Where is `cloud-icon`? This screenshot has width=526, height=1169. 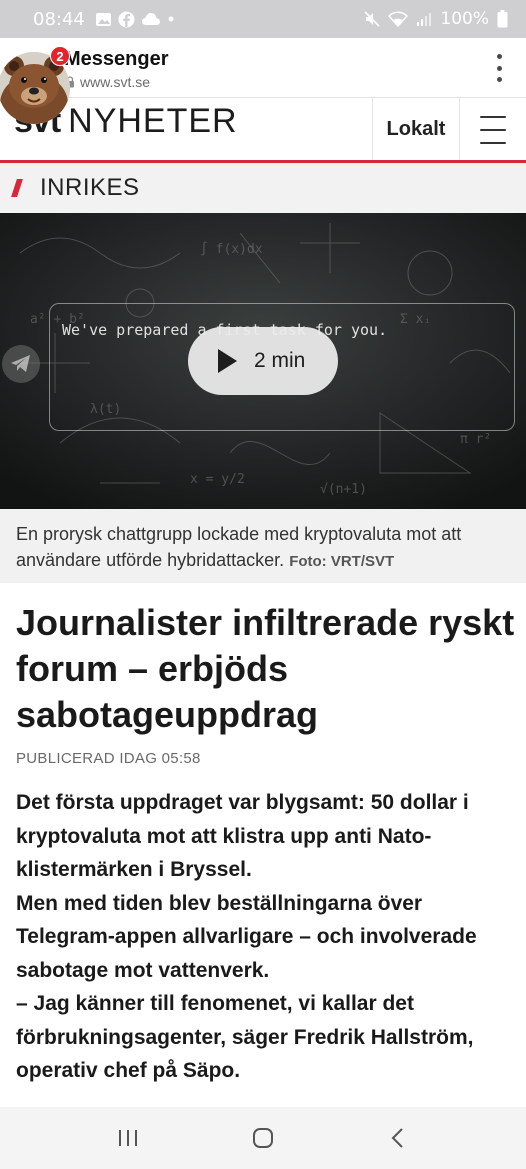
cloud-icon is located at coordinates (150, 19).